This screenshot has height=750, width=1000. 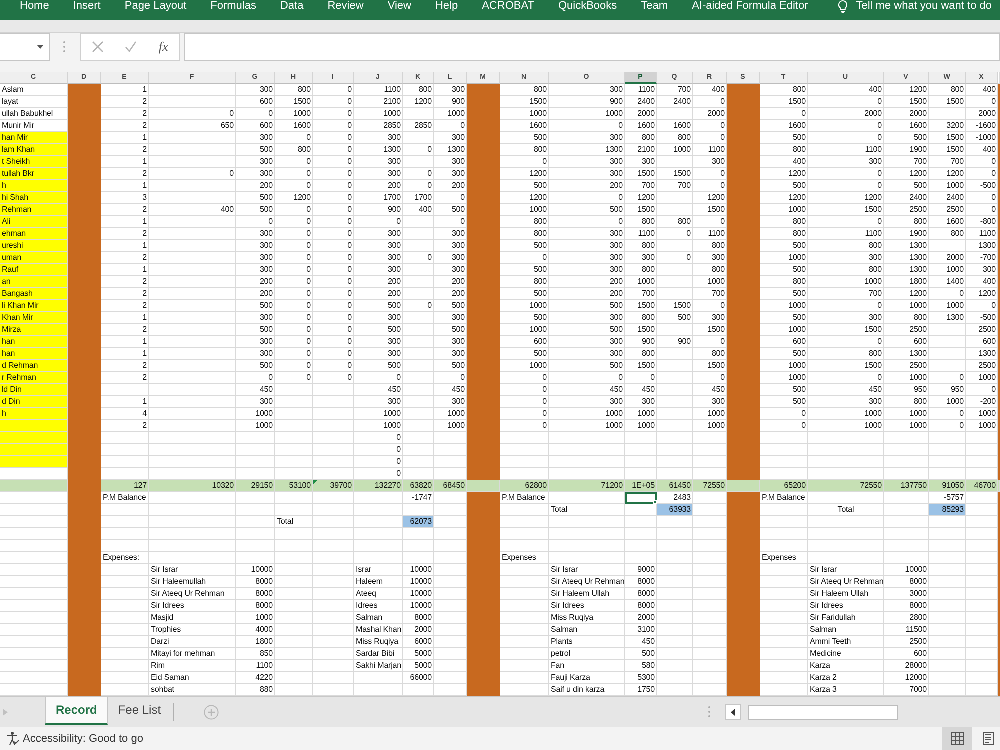 I want to click on cell-value: 39700, so click(x=341, y=485).